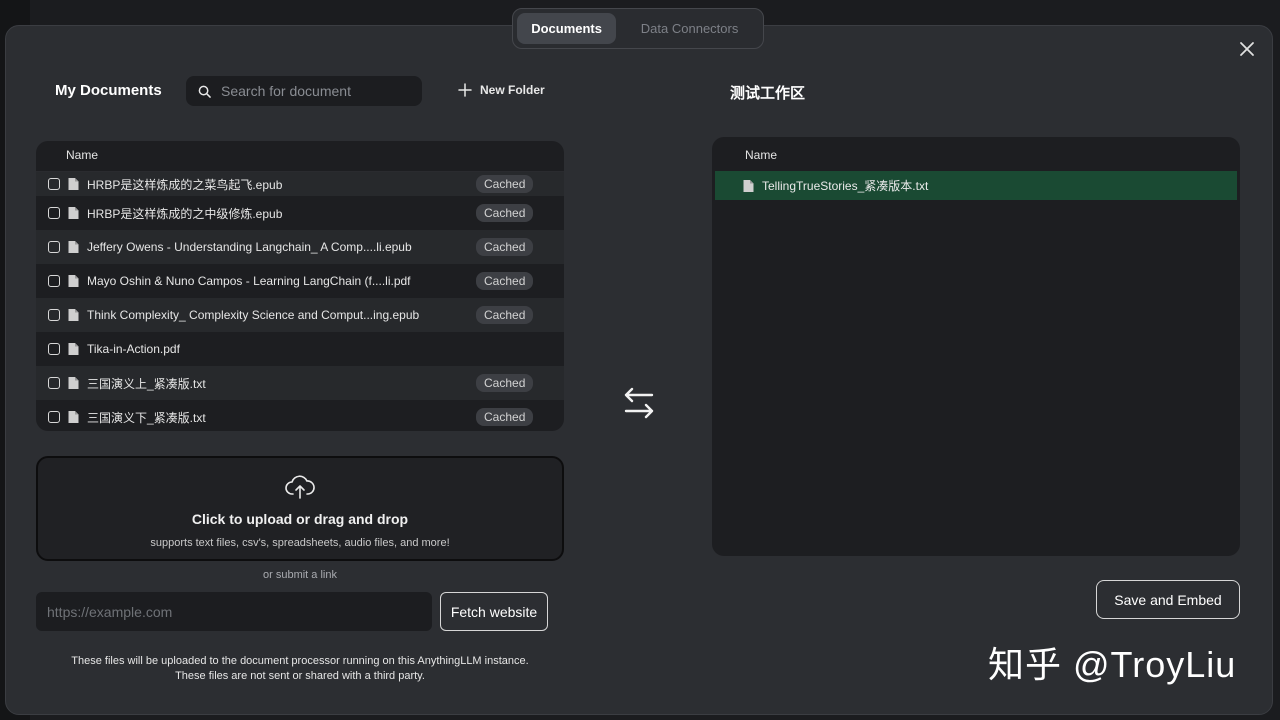  I want to click on workspace-name-column-header: Name, so click(761, 155).